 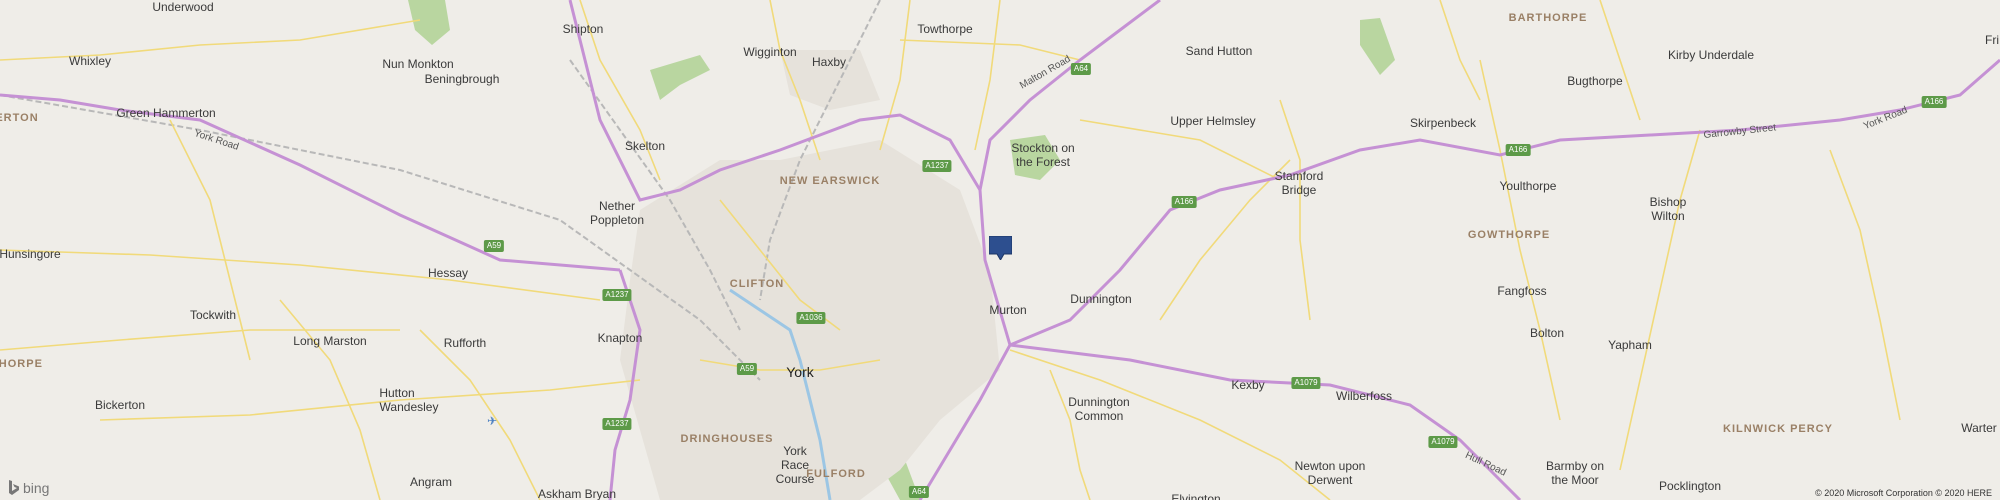 What do you see at coordinates (1330, 480) in the screenshot?
I see `place-label: Derwent` at bounding box center [1330, 480].